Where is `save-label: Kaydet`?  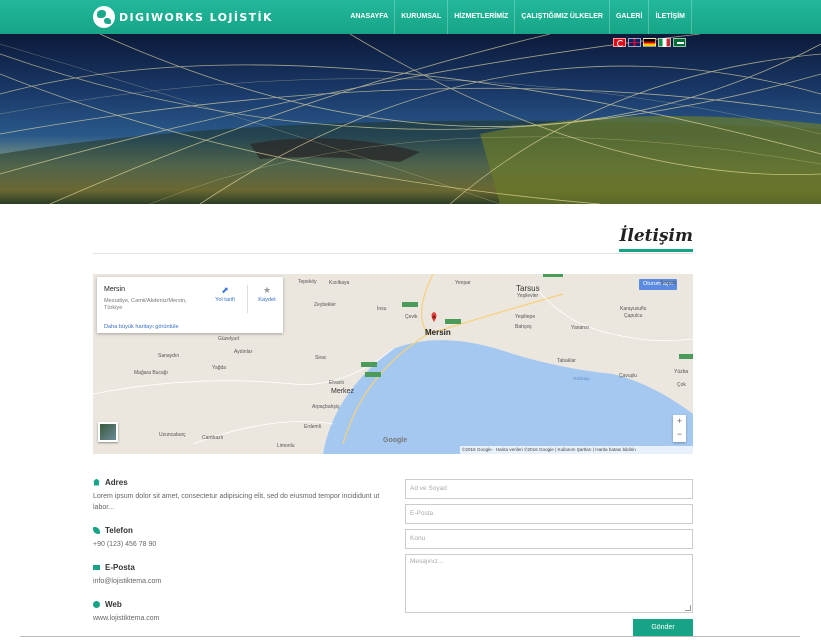
save-label: Kaydet is located at coordinates (267, 300).